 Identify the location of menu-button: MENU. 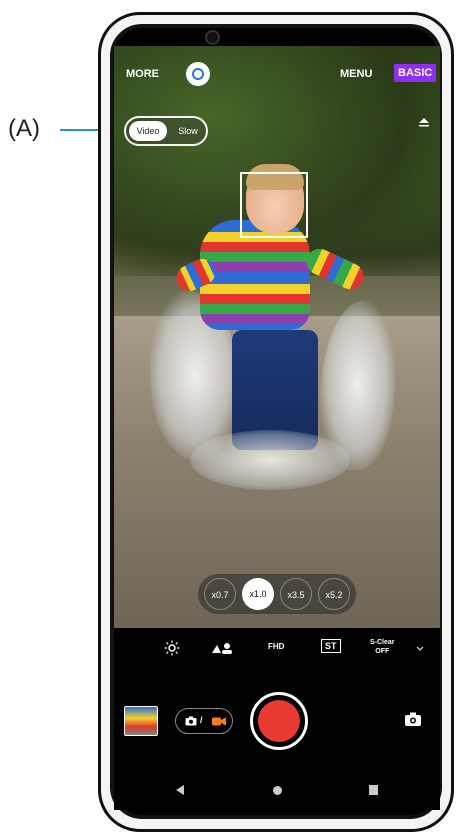
(356, 74).